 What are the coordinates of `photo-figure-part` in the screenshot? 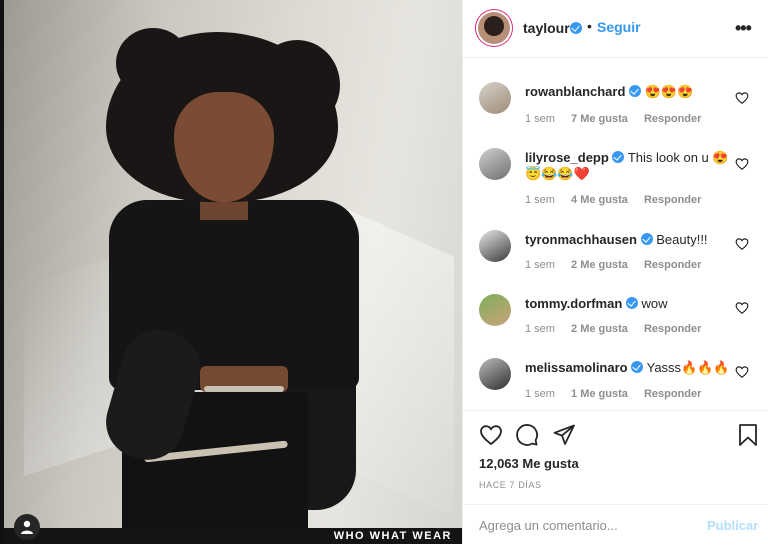 It's located at (153, 63).